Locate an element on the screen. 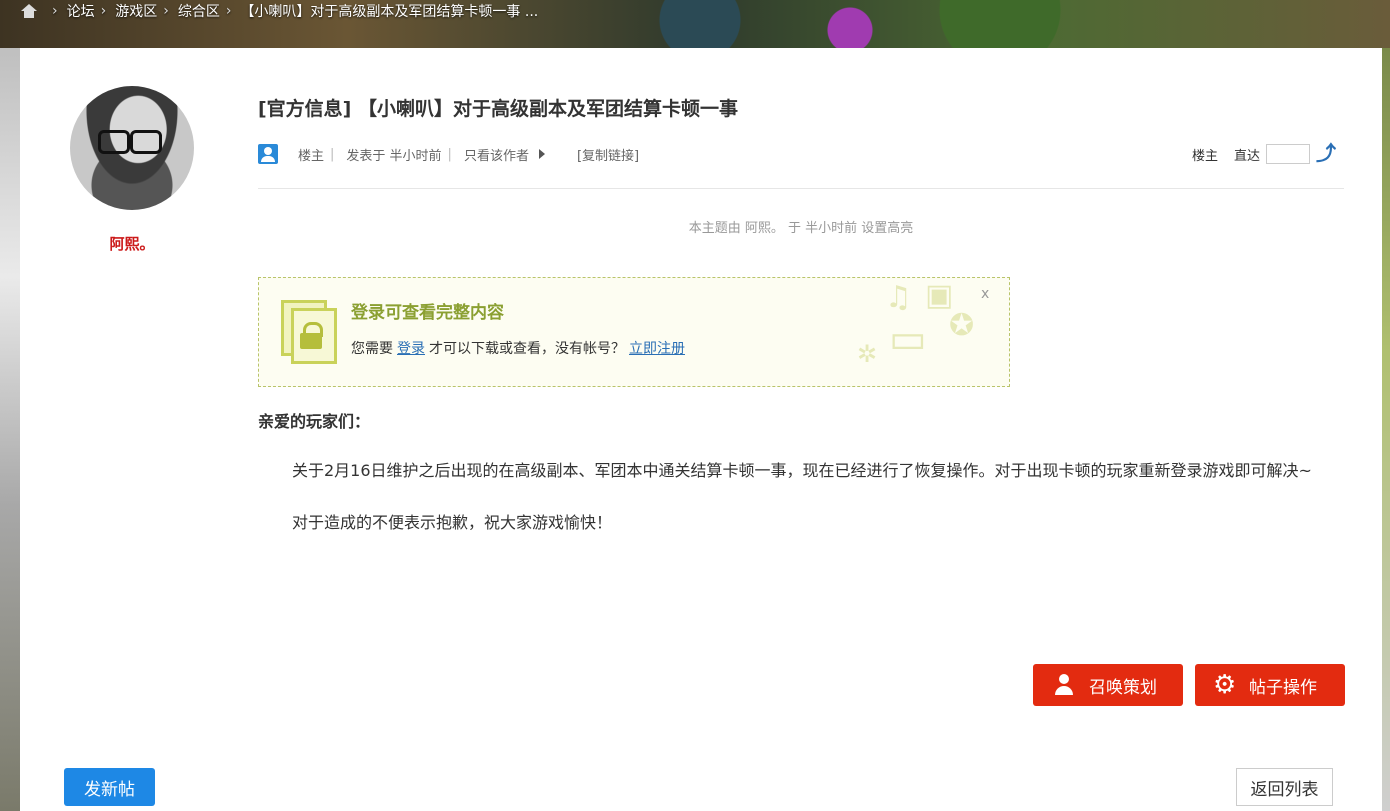  close-icon: x is located at coordinates (985, 294).